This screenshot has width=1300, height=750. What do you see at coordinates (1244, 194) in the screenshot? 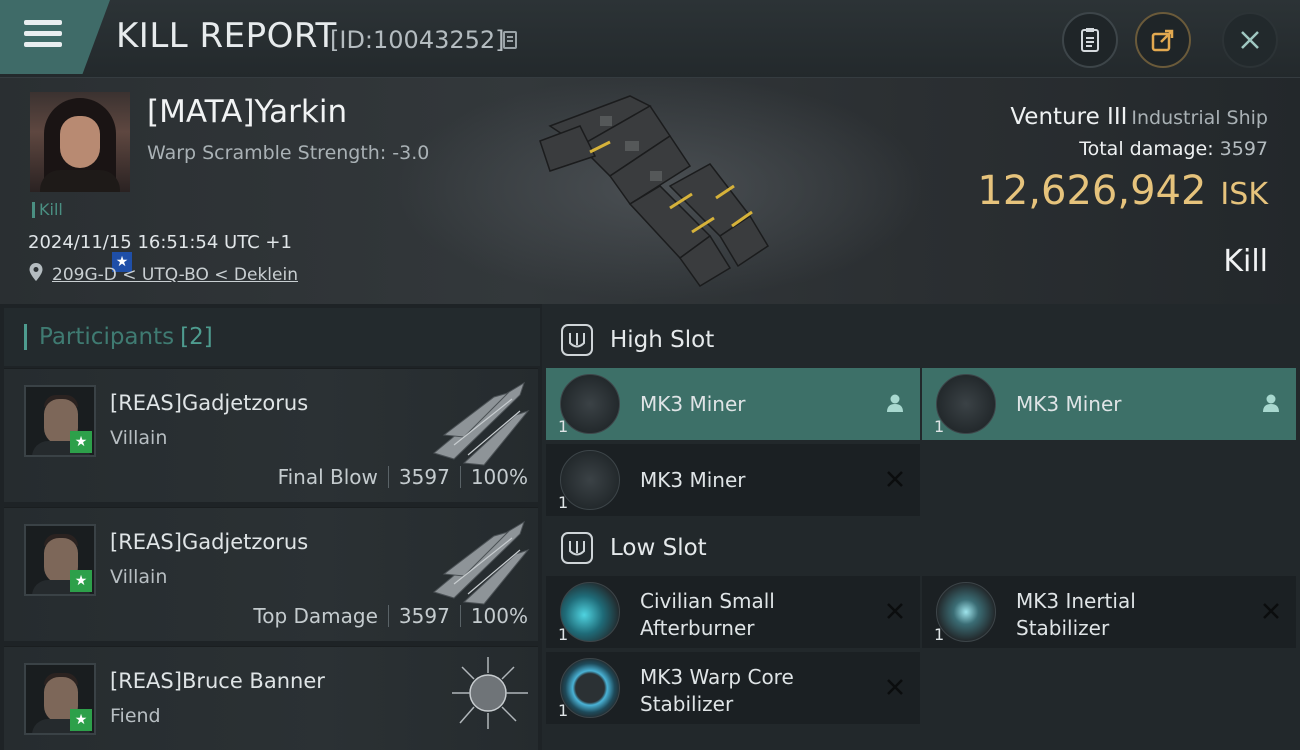
I see `isk-unit: ISK` at bounding box center [1244, 194].